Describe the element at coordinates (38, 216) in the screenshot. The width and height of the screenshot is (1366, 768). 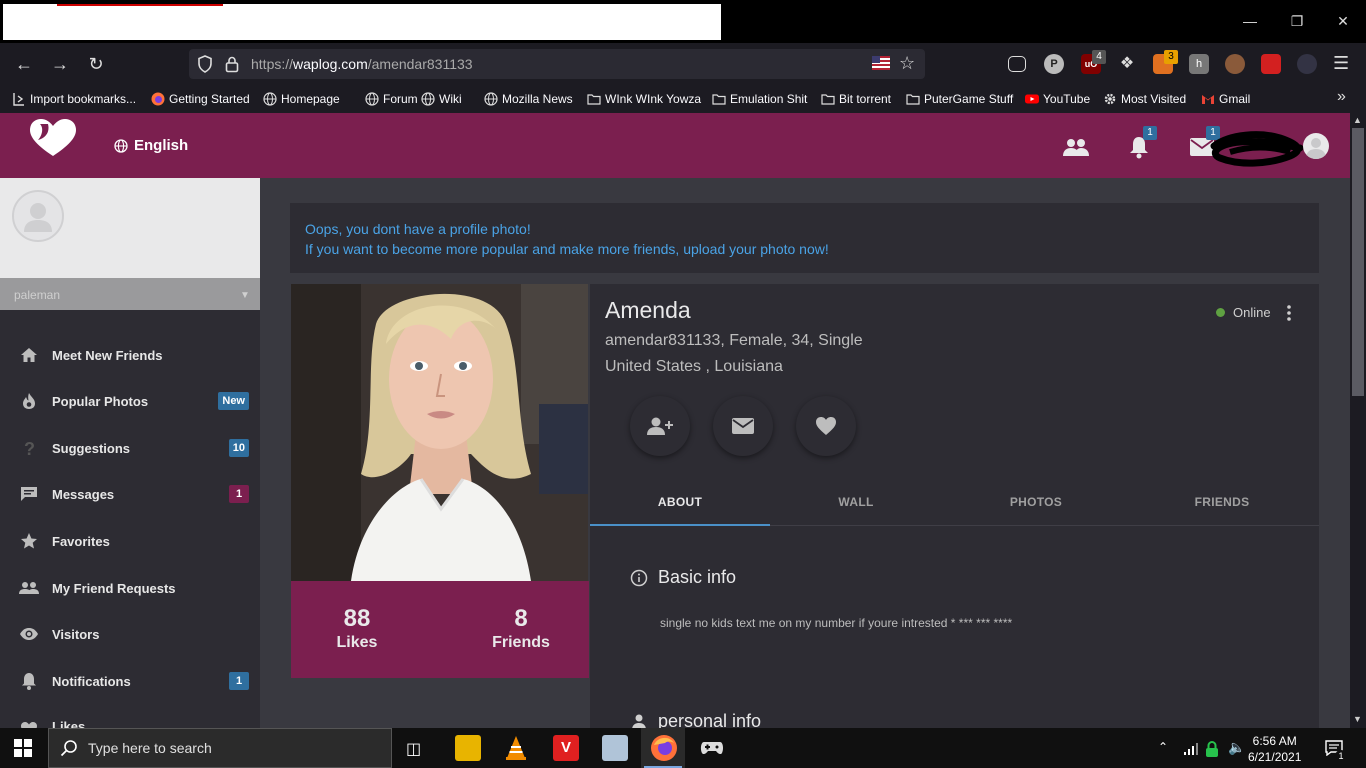
I see `sidebar-avatar` at that location.